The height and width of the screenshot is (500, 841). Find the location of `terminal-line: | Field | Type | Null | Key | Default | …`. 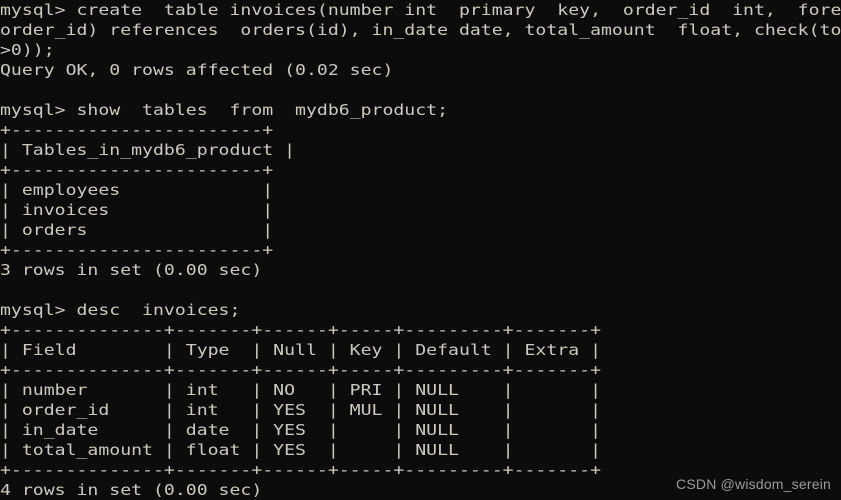

terminal-line: | Field | Type | Null | Key | Default | … is located at coordinates (301, 350).